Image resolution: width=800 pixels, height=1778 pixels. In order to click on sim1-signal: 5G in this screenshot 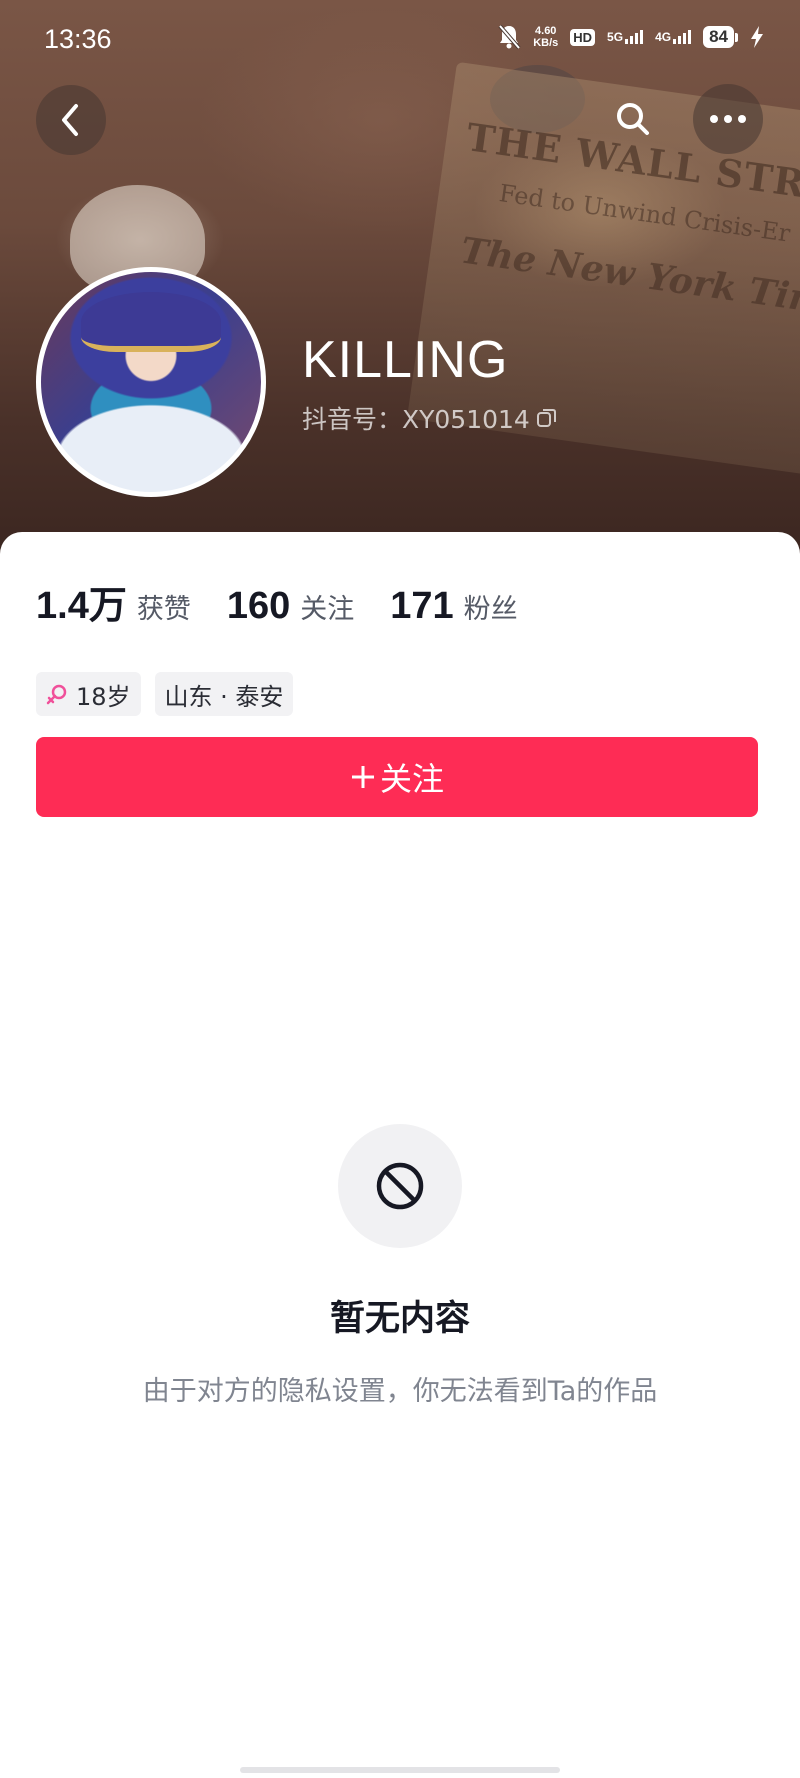, I will do `click(625, 37)`.